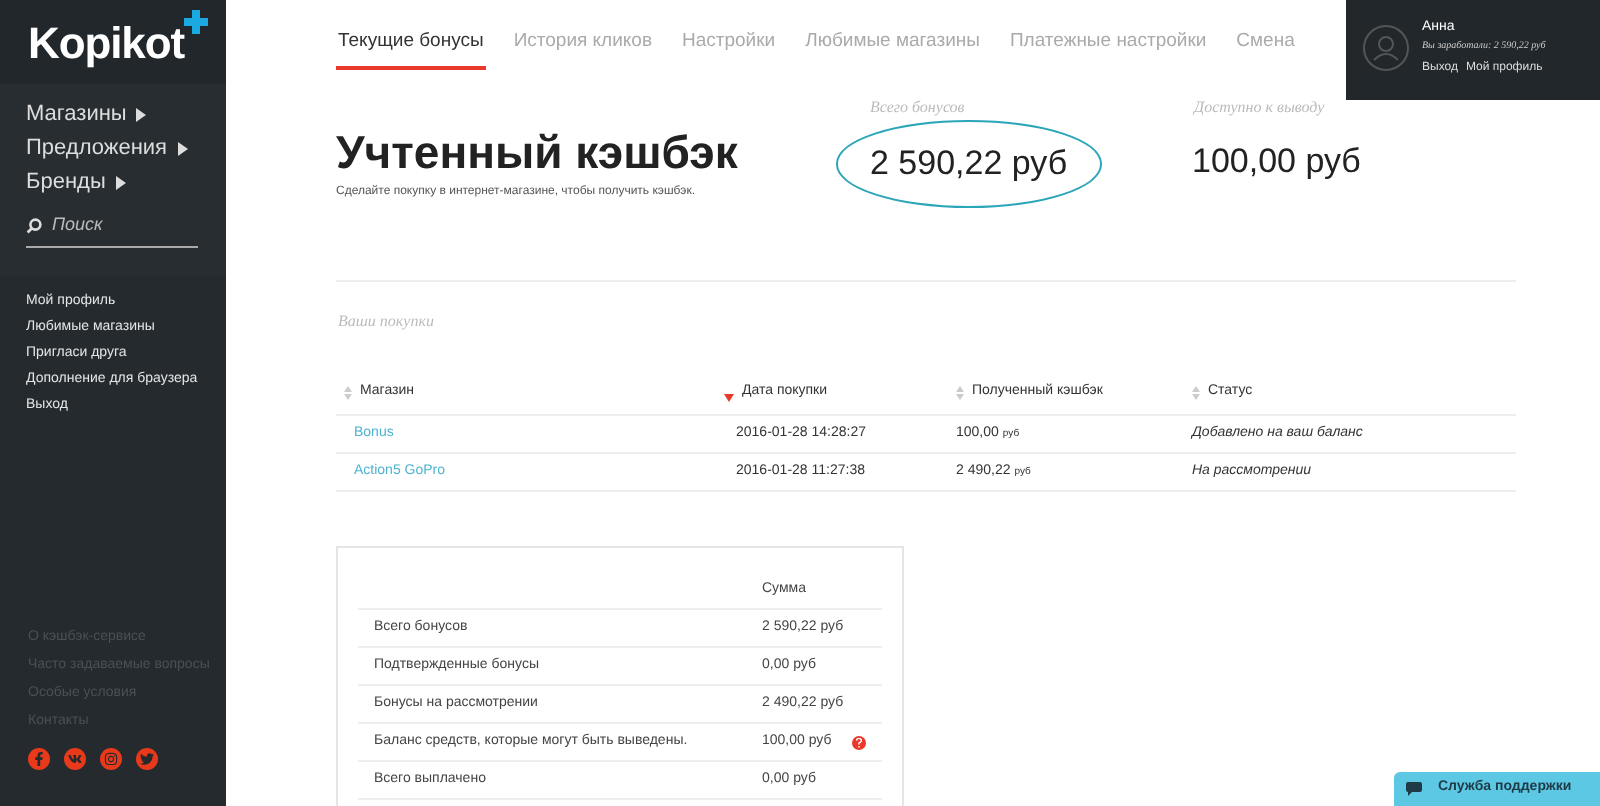 This screenshot has height=806, width=1600. What do you see at coordinates (1386, 48) in the screenshot?
I see `avatar-icon` at bounding box center [1386, 48].